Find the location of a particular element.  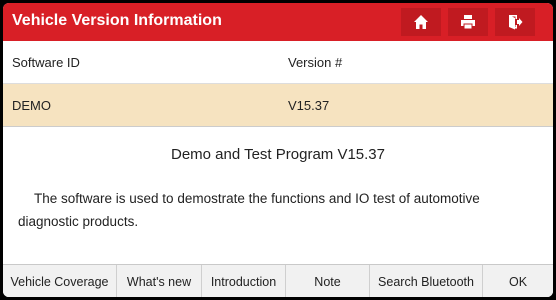

note-button: Note is located at coordinates (328, 281).